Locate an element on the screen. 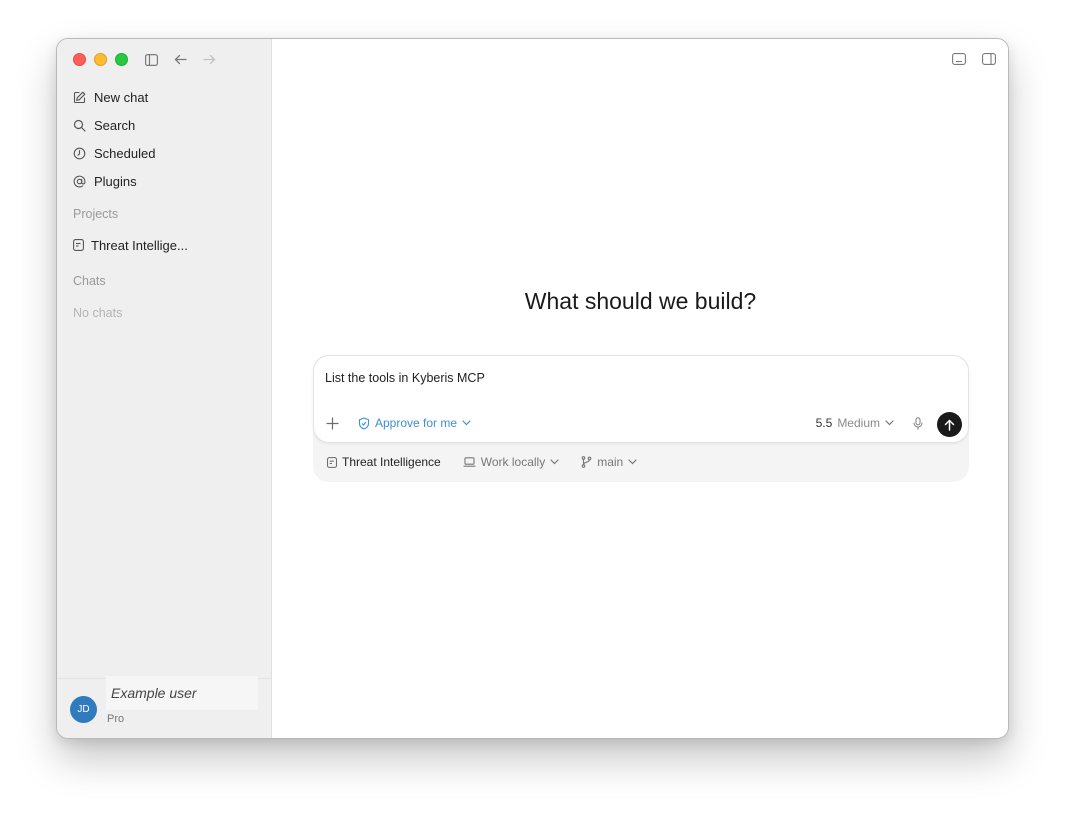  user-name: Example user is located at coordinates (154, 693).